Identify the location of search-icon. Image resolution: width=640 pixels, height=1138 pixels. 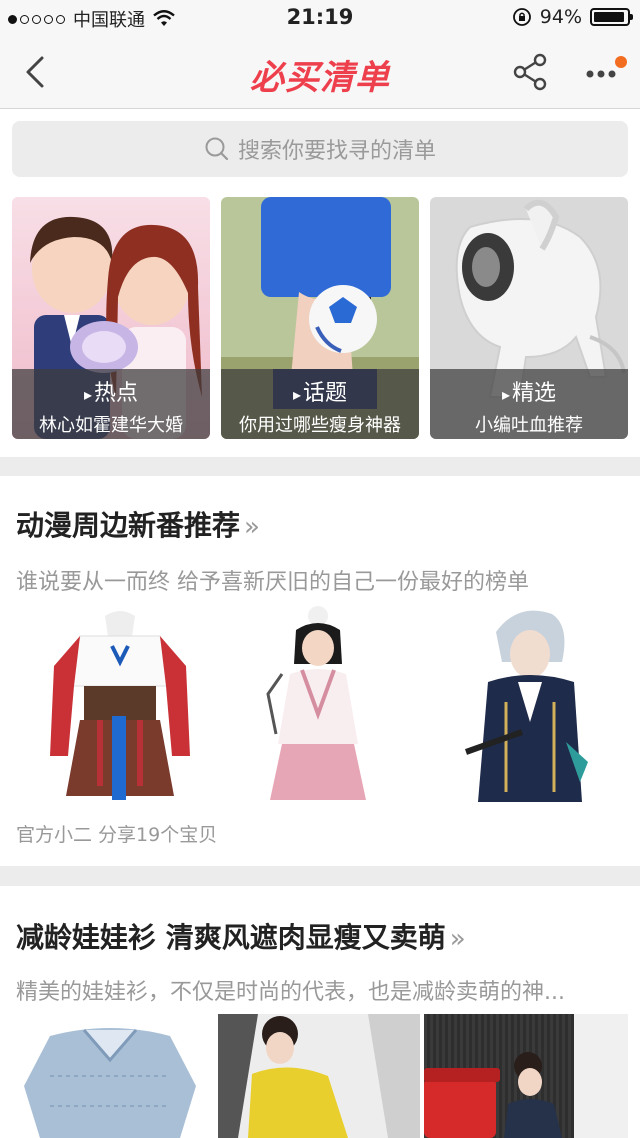
(217, 149).